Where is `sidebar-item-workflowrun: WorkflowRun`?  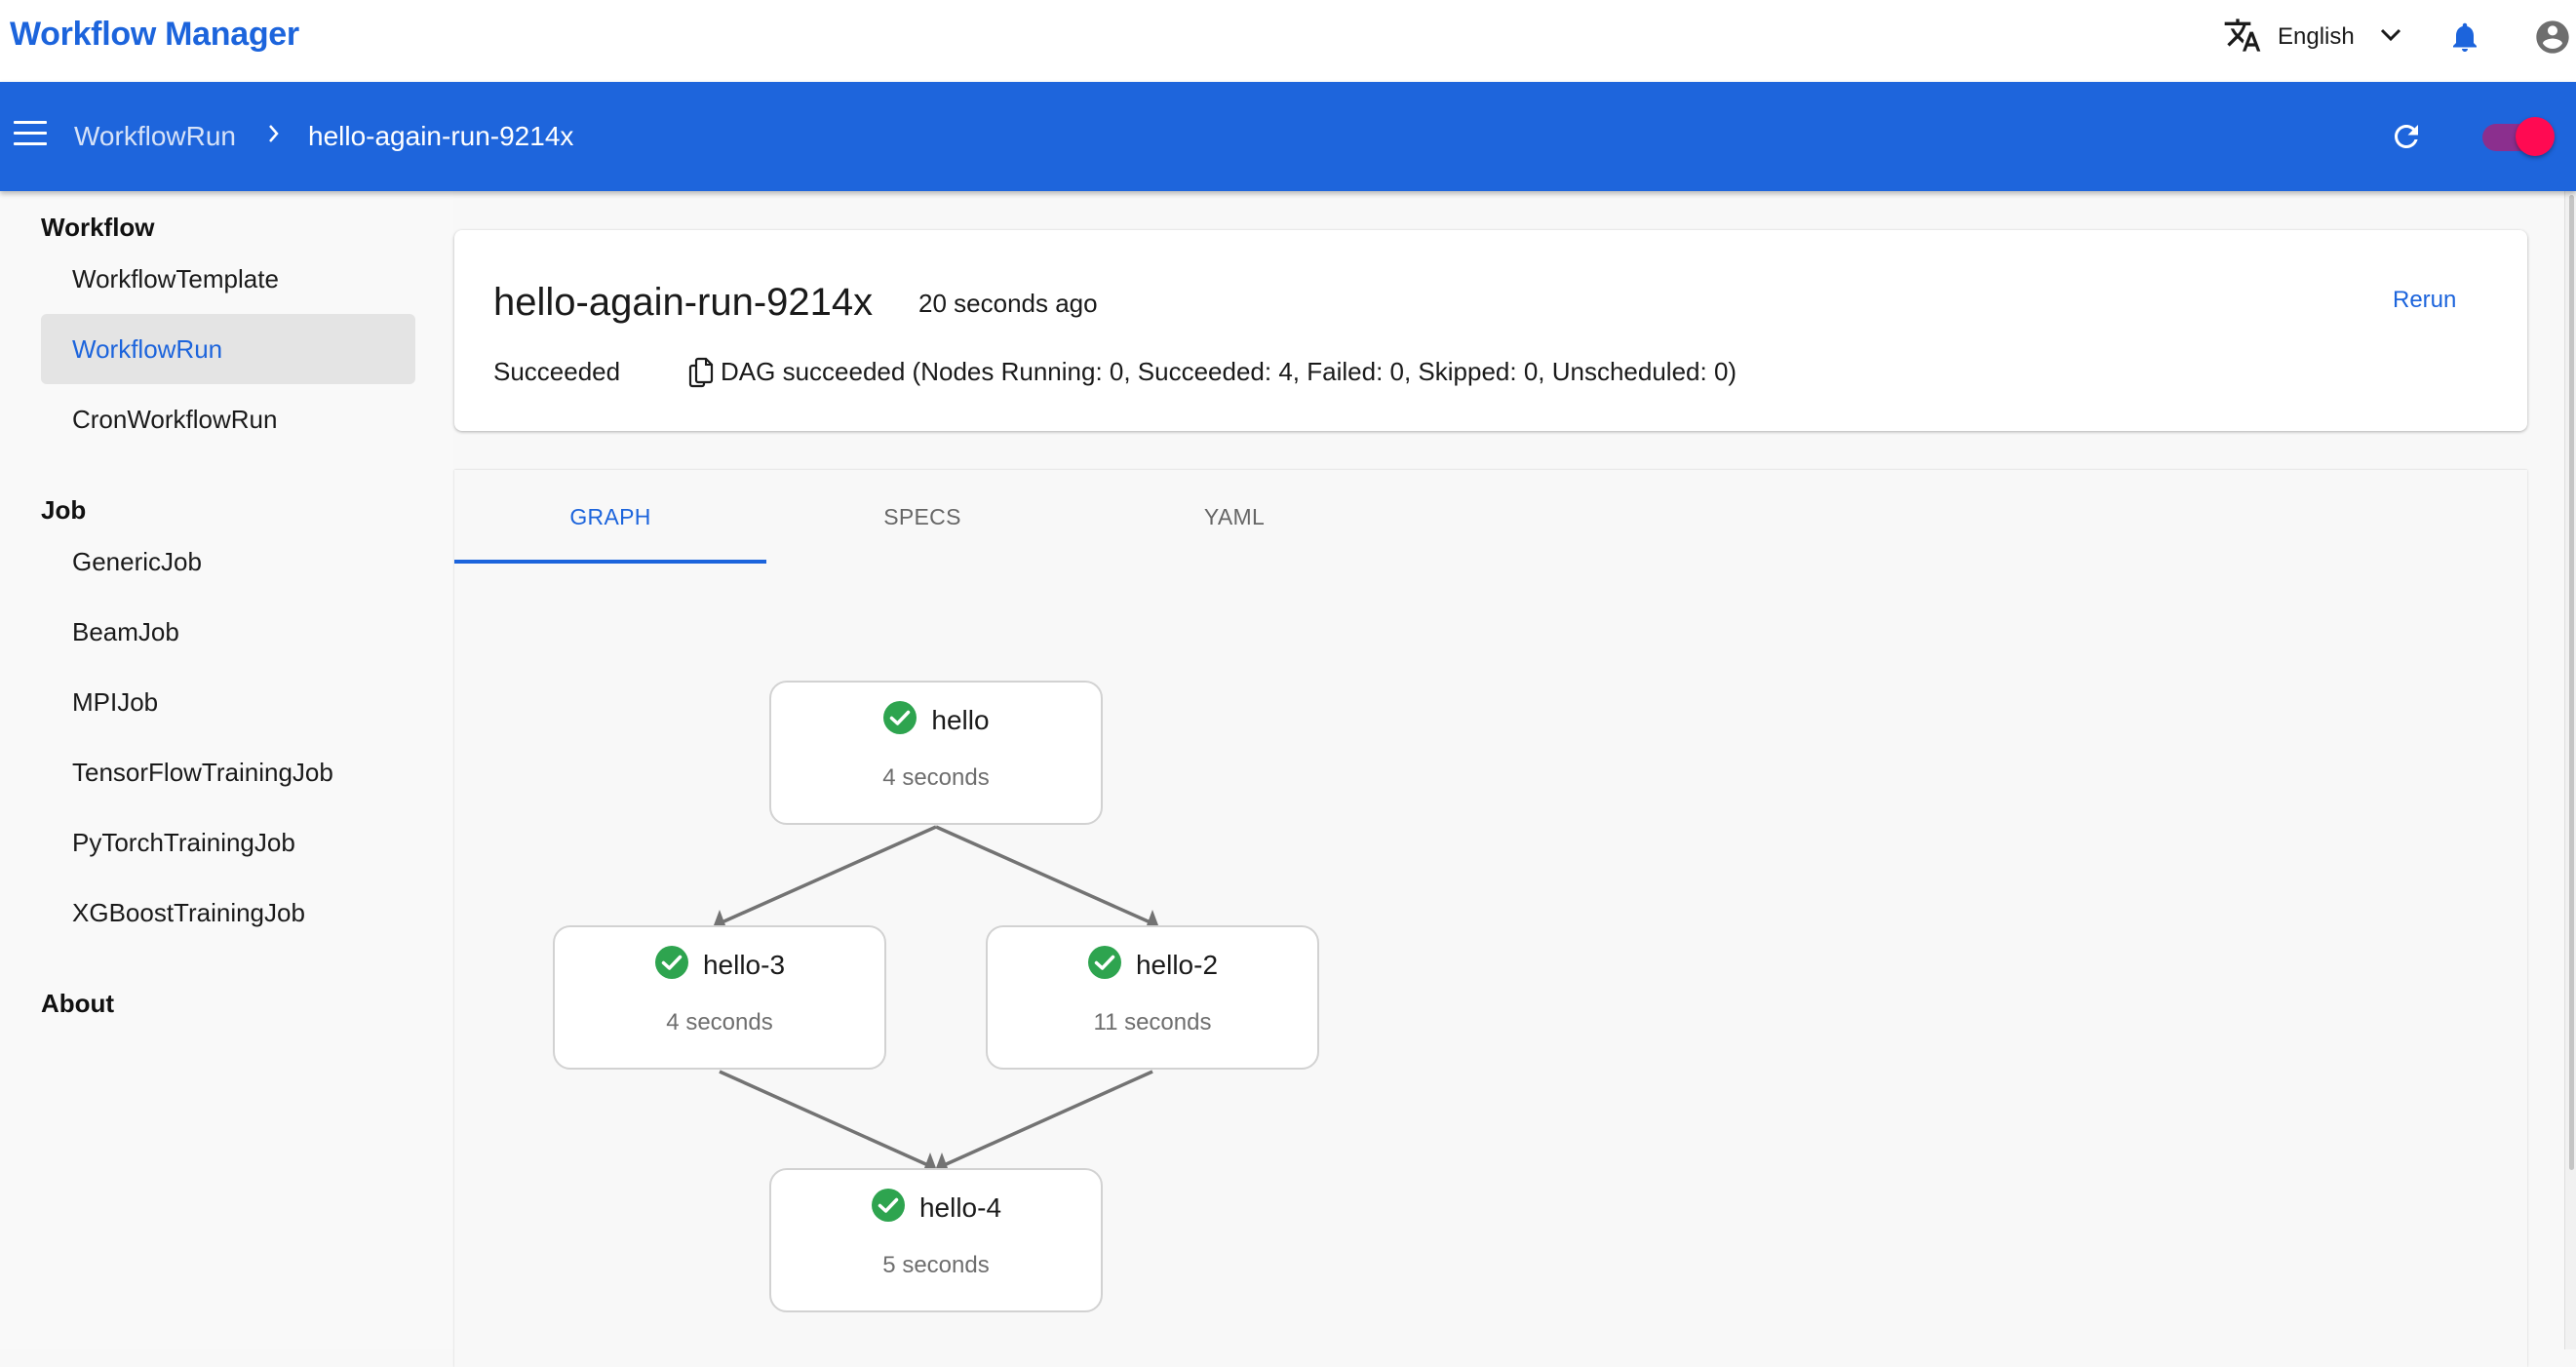 sidebar-item-workflowrun: WorkflowRun is located at coordinates (228, 349).